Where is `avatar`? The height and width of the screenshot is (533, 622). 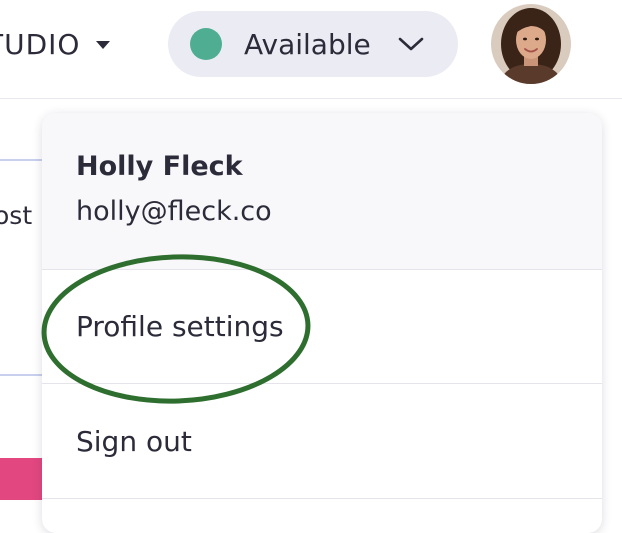 avatar is located at coordinates (531, 44).